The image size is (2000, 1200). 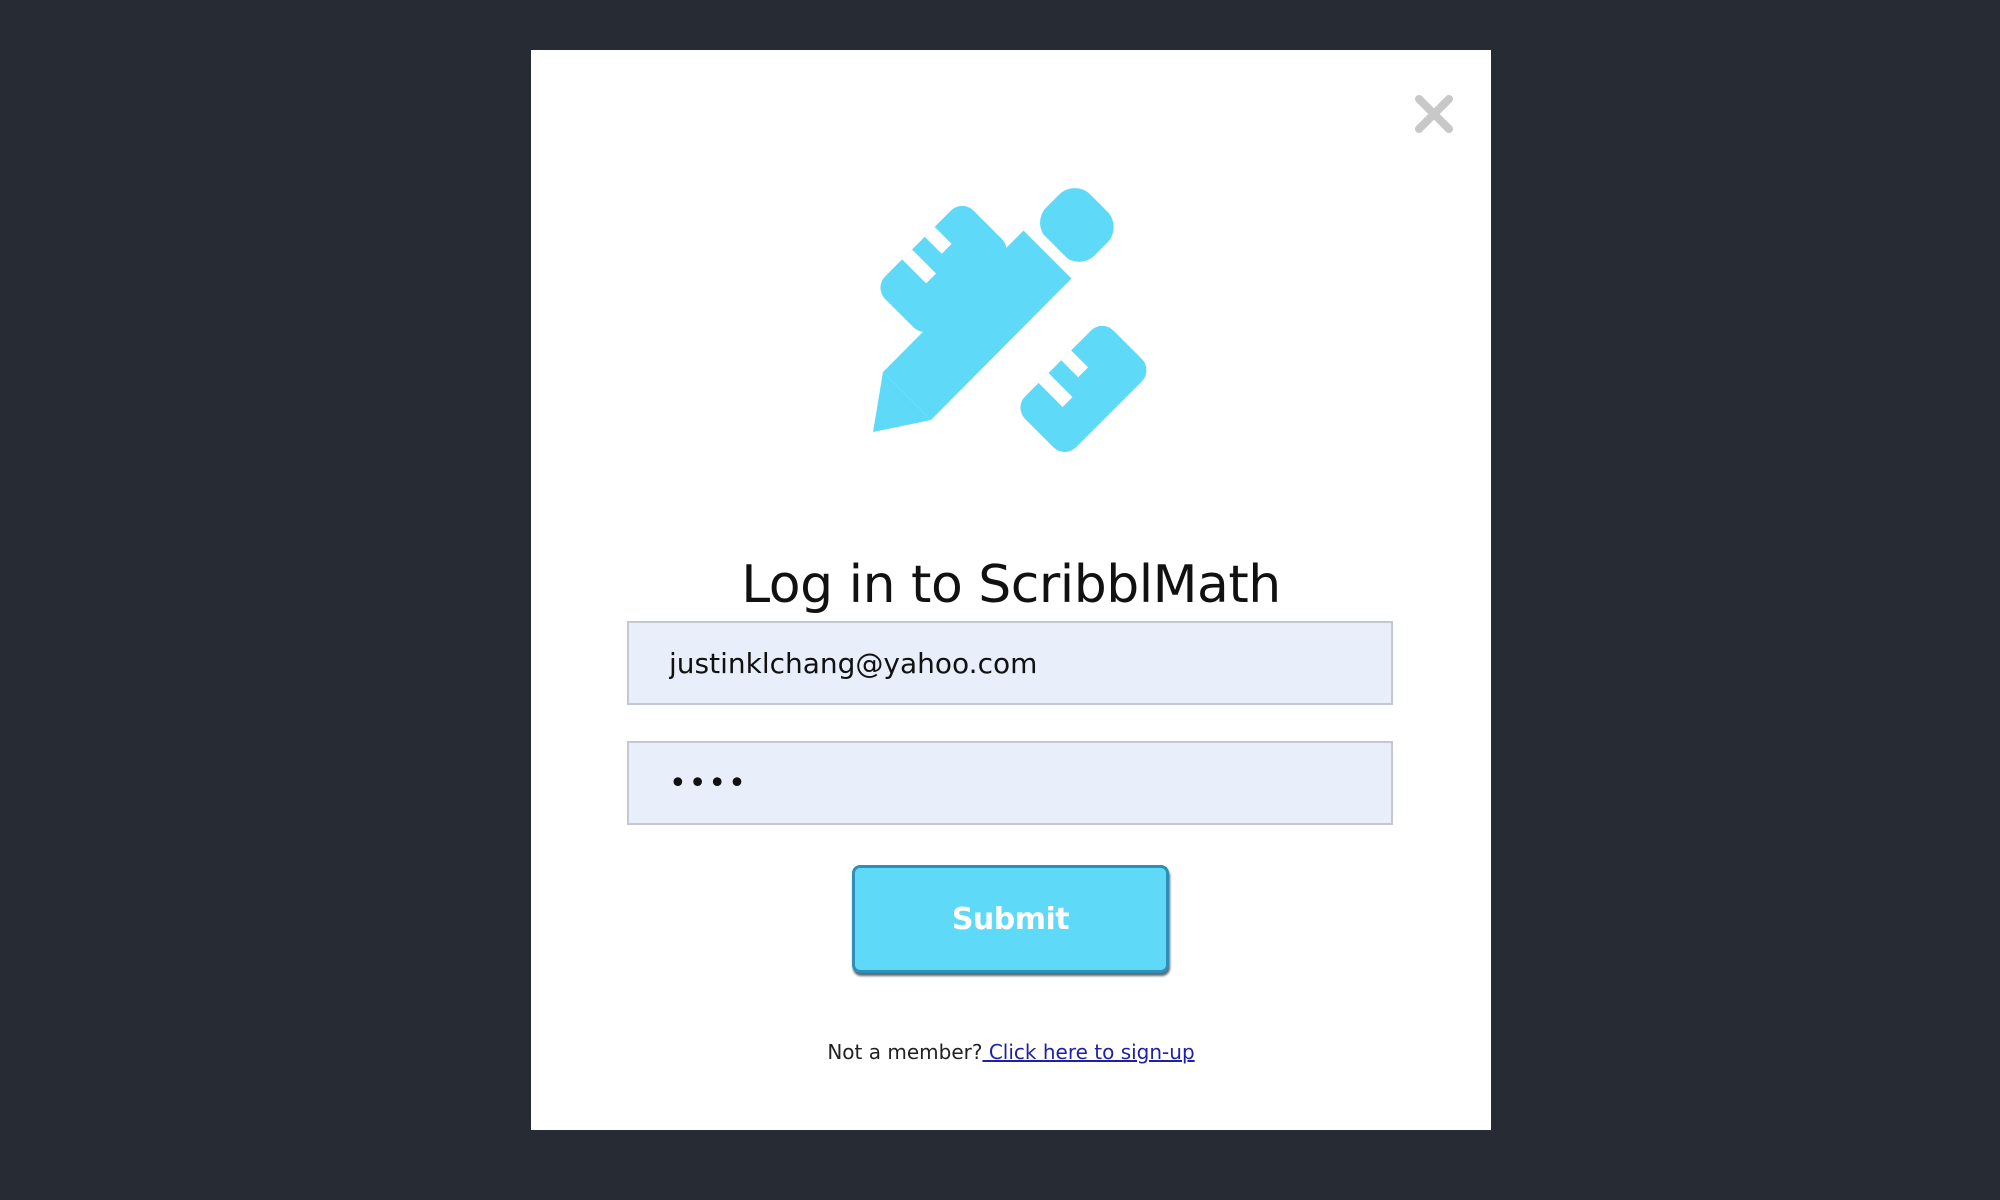 I want to click on password-field, so click(x=1010, y=783).